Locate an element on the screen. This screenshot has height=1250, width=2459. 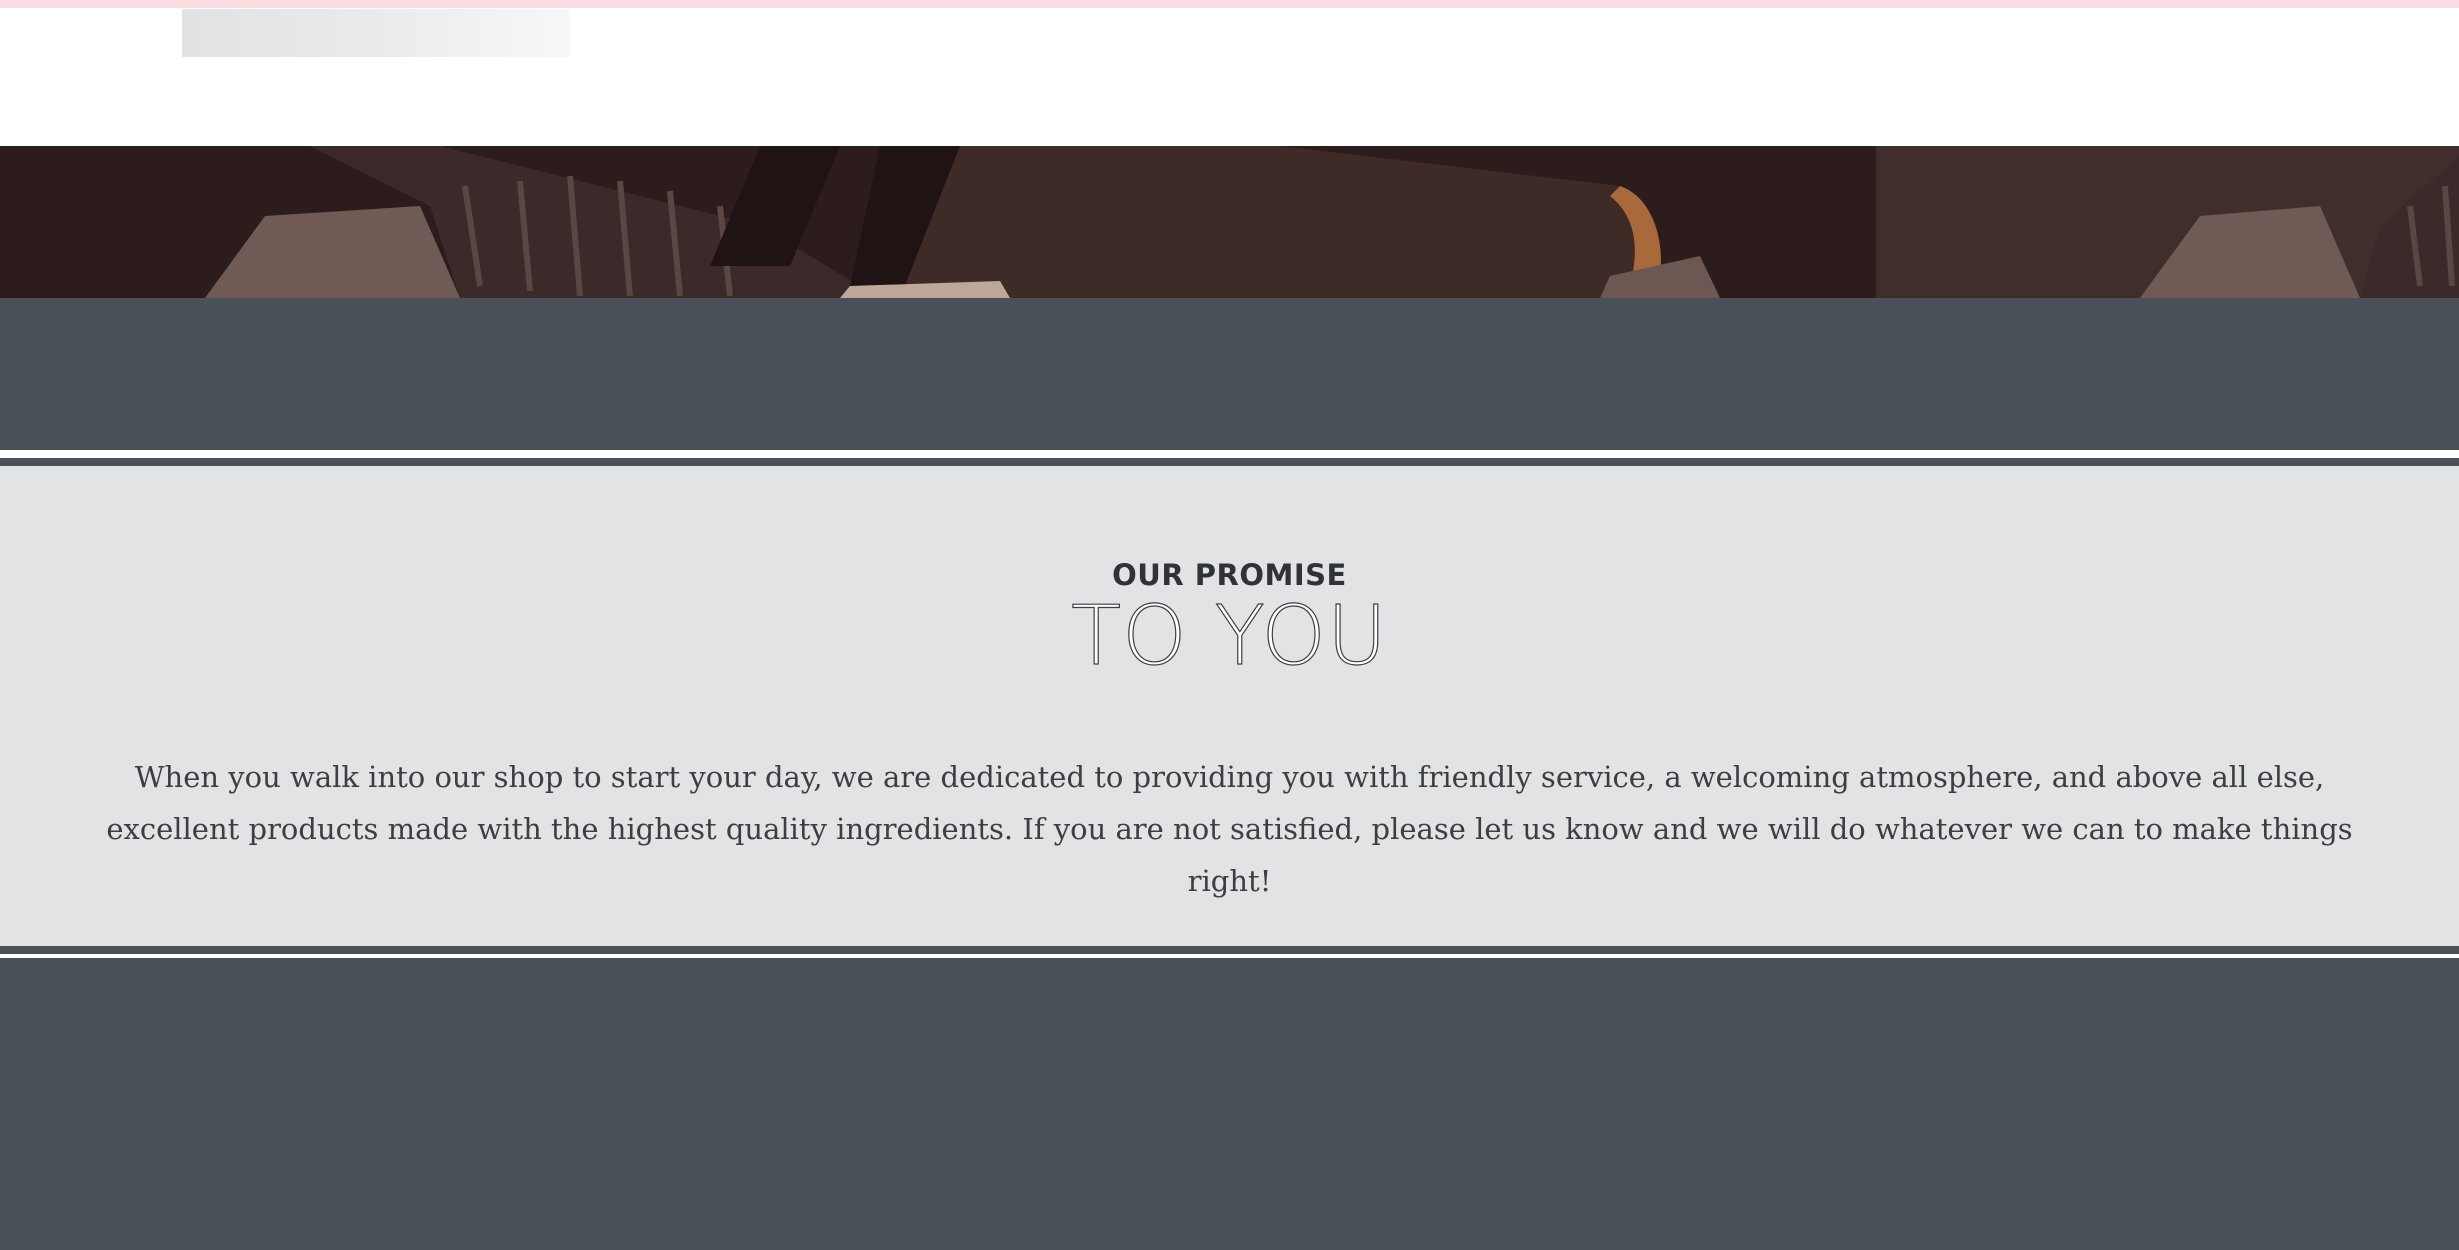
divider-rule-top is located at coordinates (1229, 462).